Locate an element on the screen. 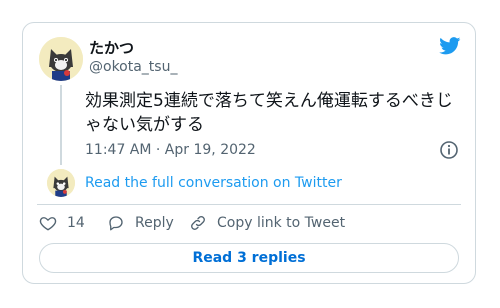  divider is located at coordinates (249, 204).